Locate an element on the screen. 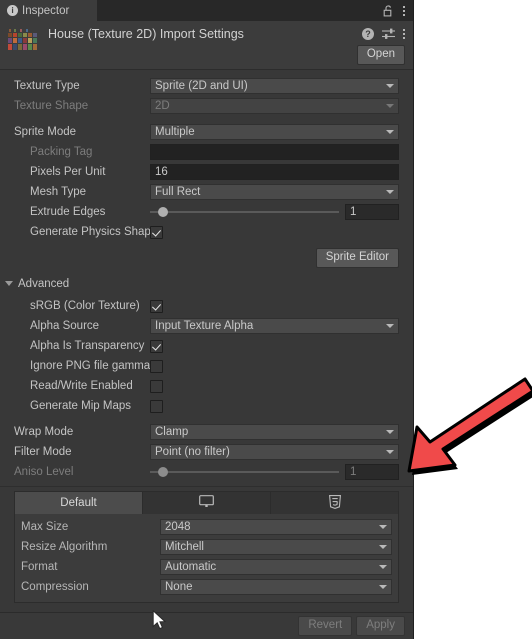 This screenshot has width=532, height=639. advanced-title: Advanced is located at coordinates (44, 283).